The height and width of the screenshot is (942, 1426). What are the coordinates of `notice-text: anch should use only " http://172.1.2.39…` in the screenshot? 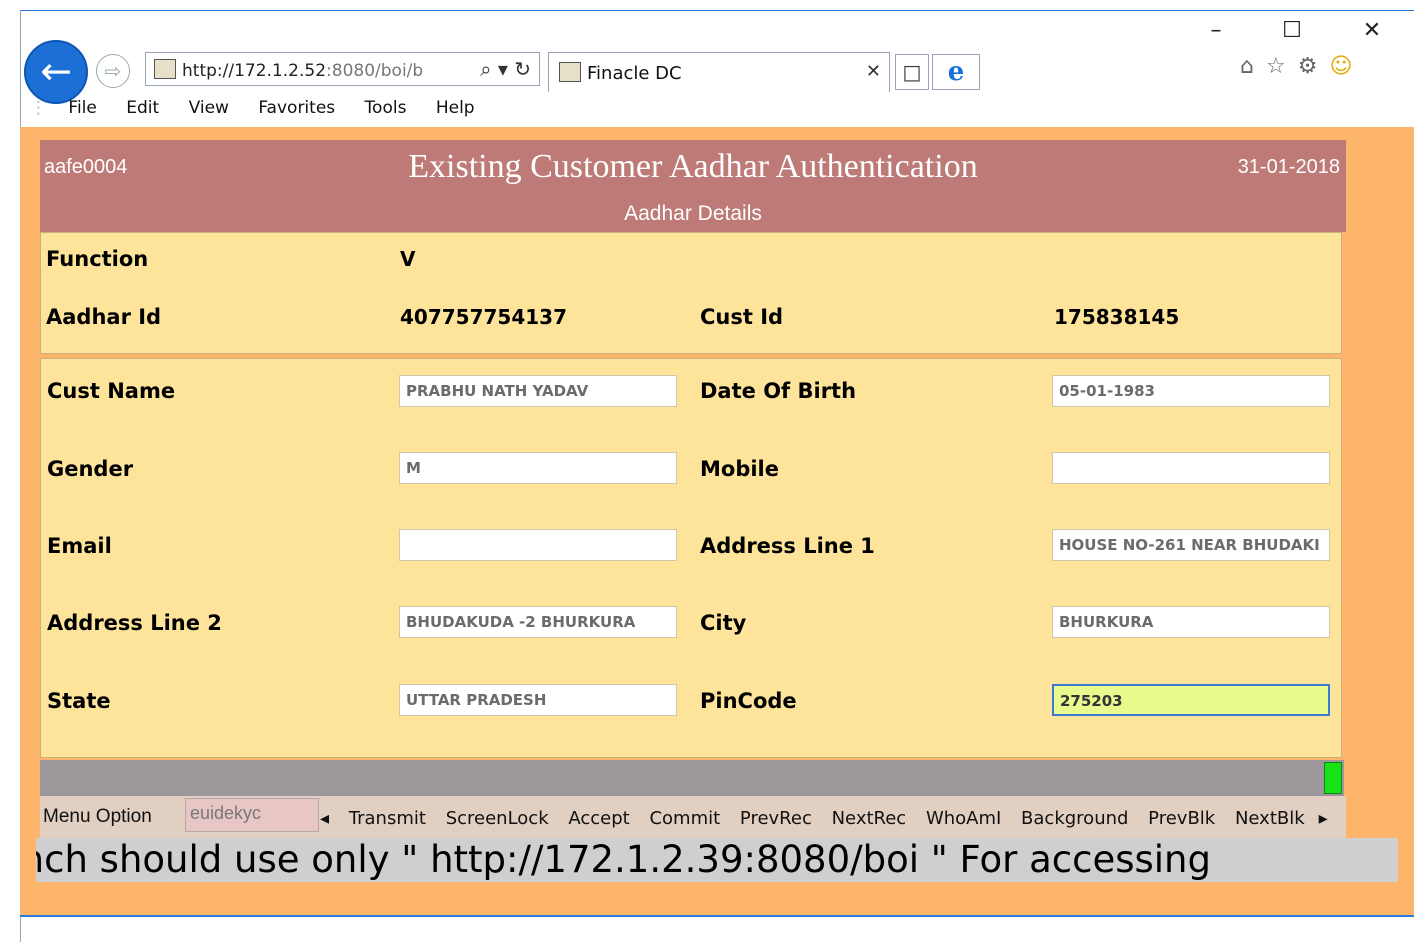 It's located at (623, 859).